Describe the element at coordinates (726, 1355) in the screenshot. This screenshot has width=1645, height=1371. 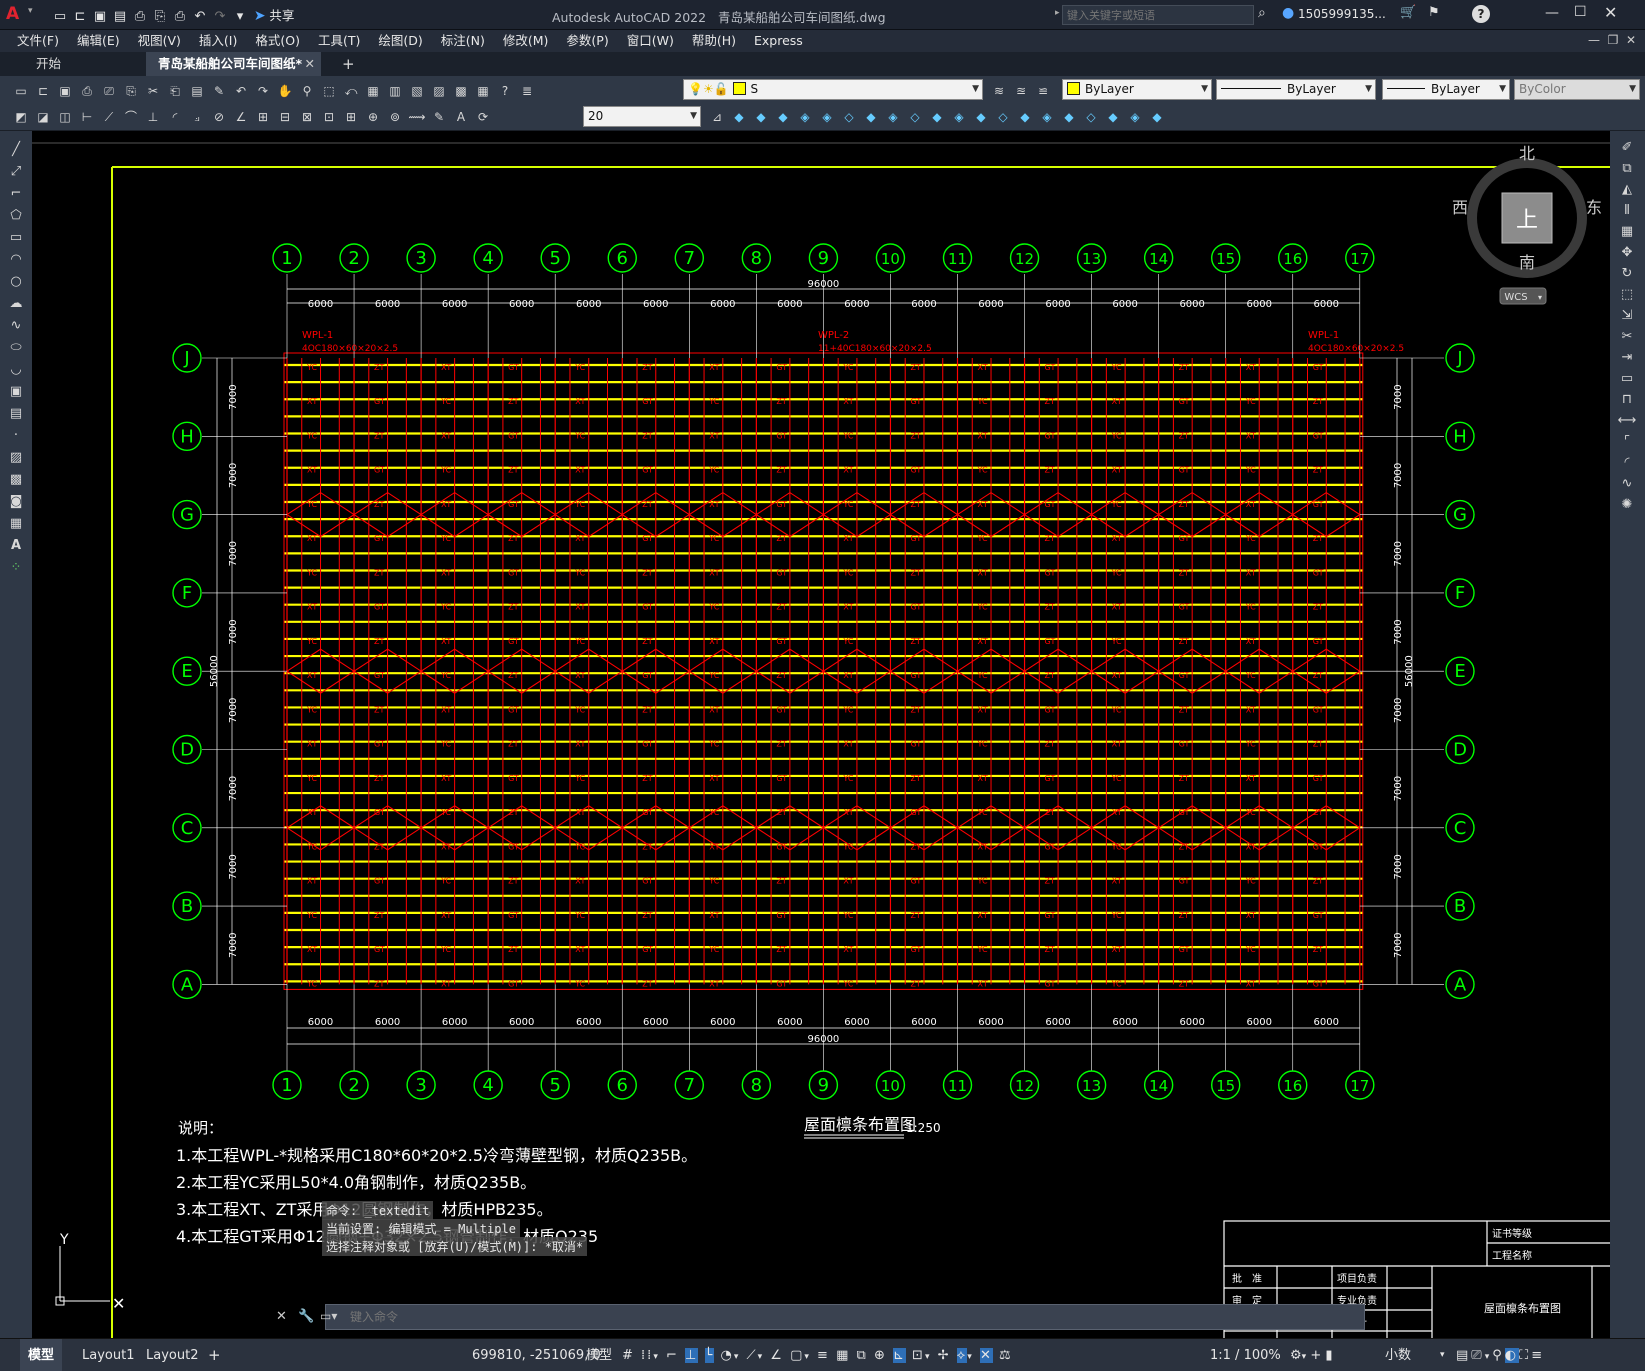
I see `polar-icon: ◔` at that location.